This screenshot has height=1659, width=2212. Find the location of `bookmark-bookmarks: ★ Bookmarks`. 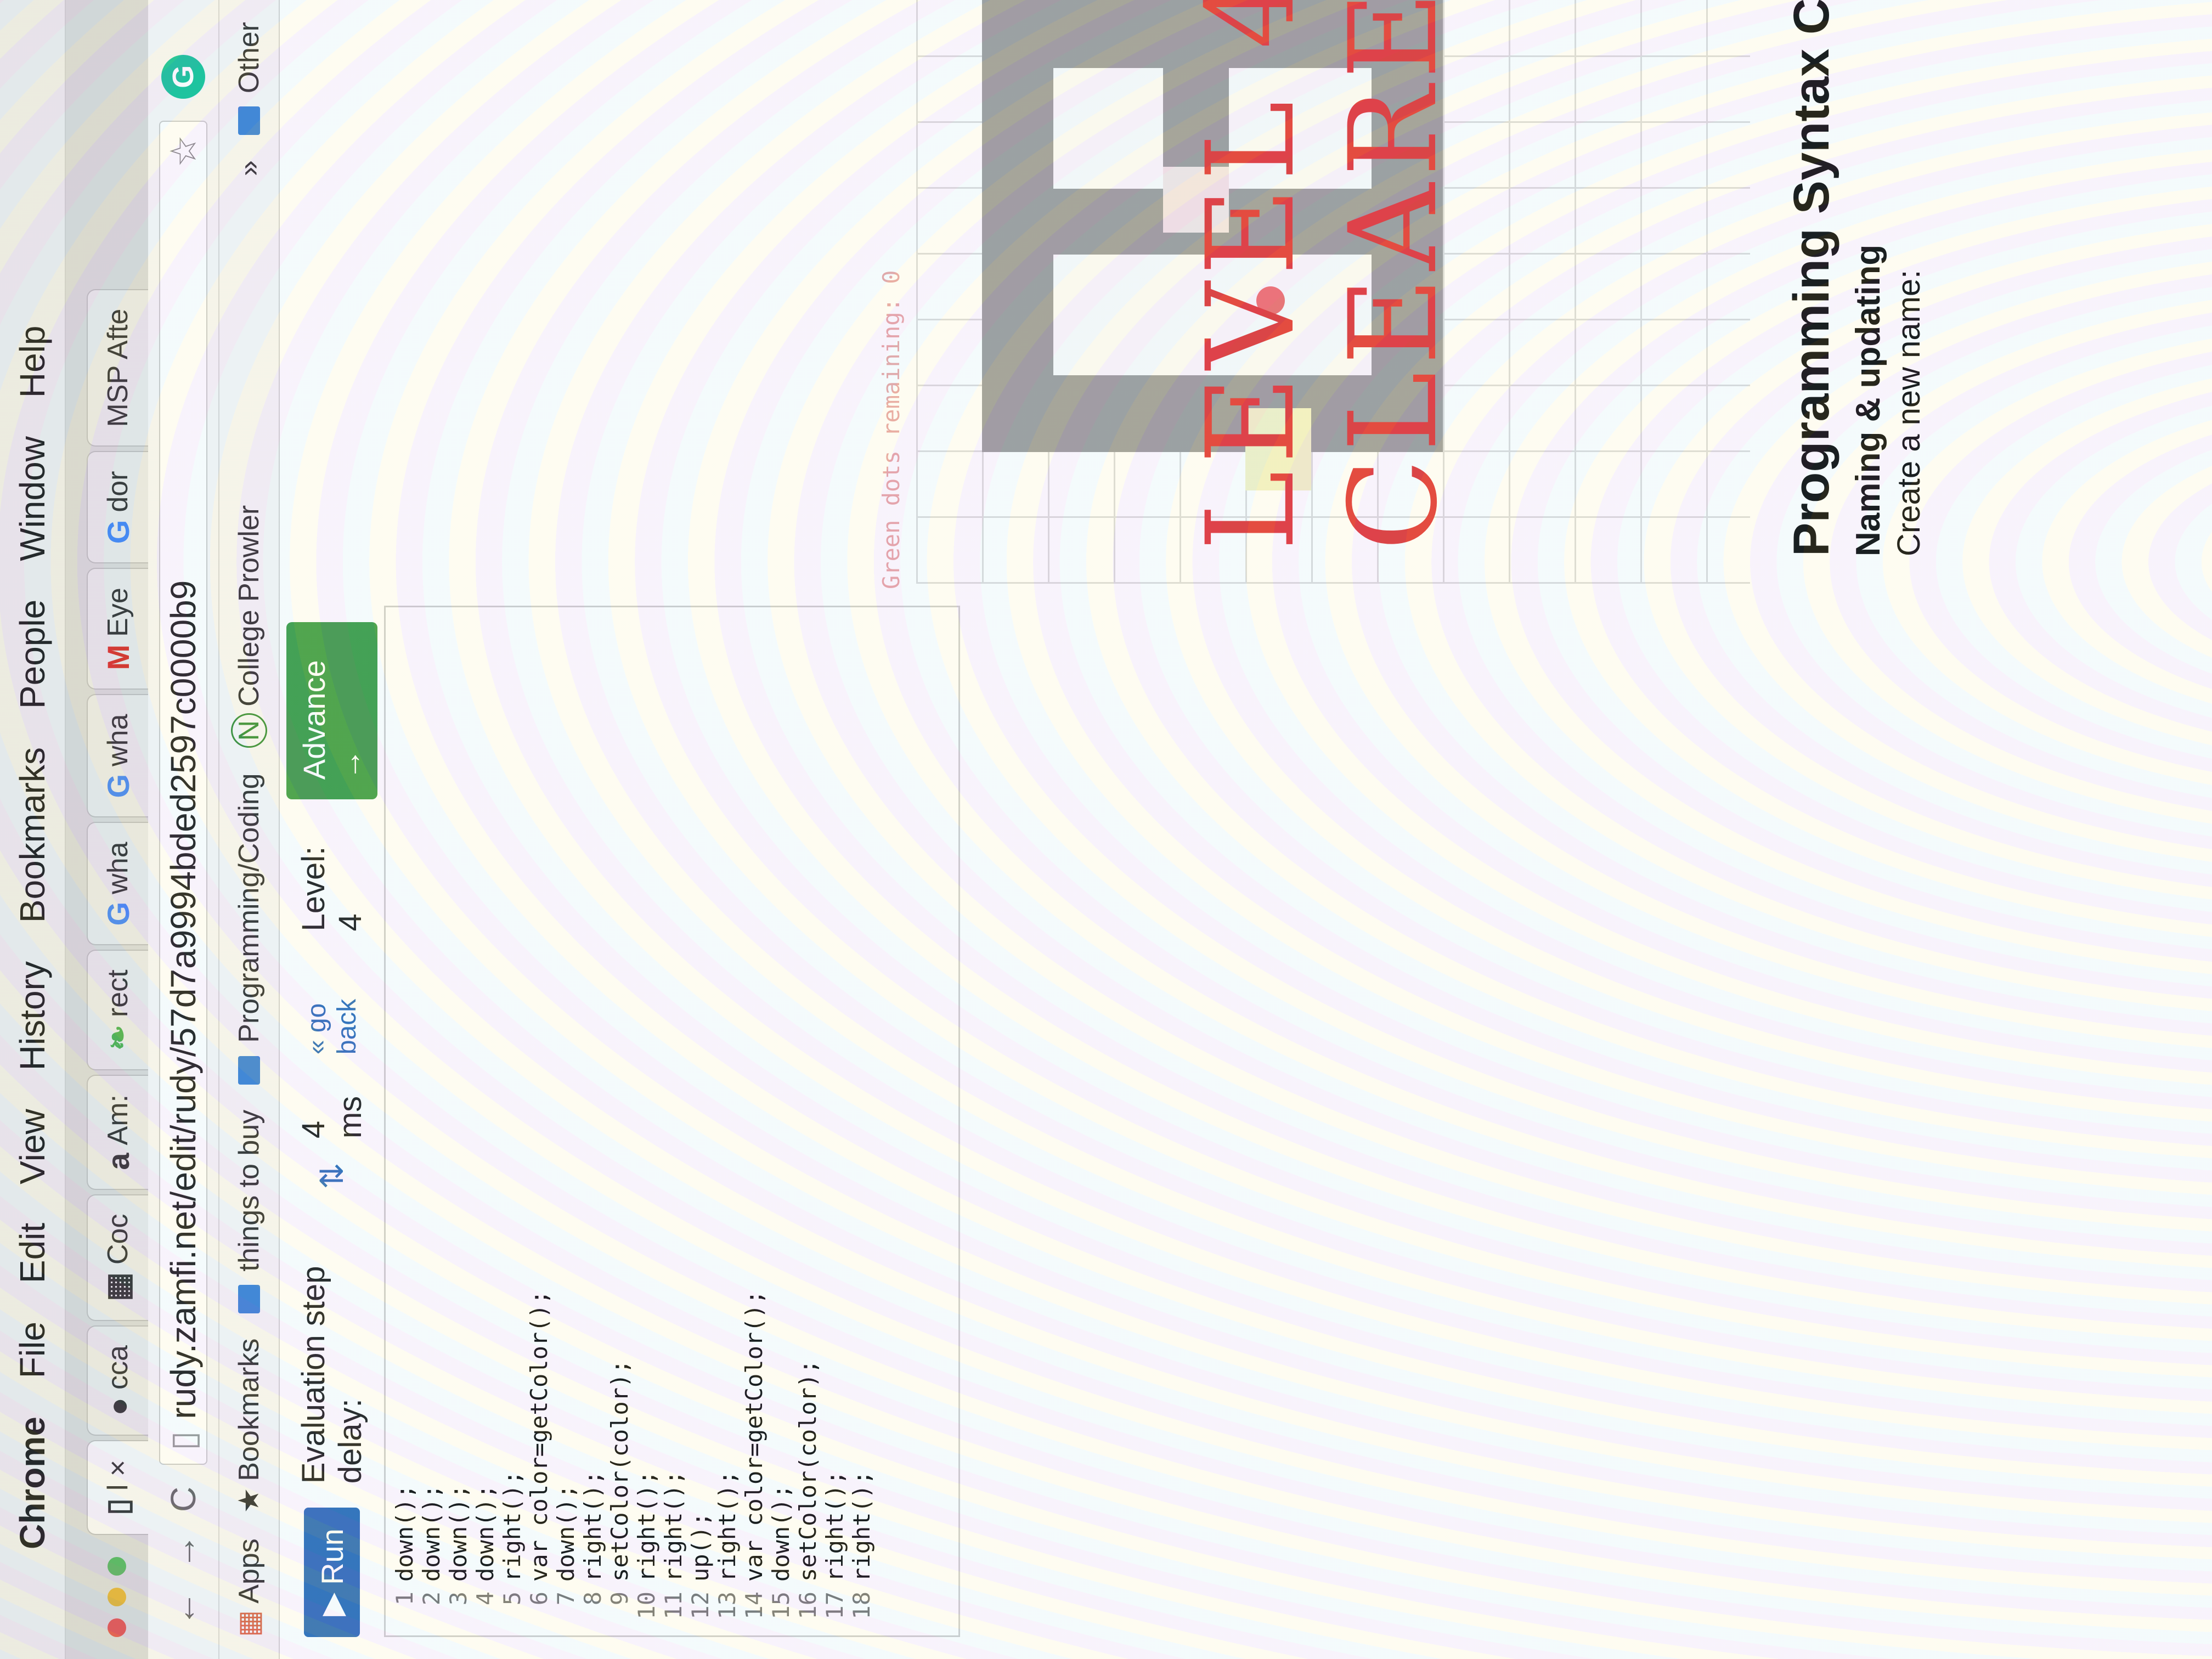

bookmark-bookmarks: ★ Bookmarks is located at coordinates (250, 1427).